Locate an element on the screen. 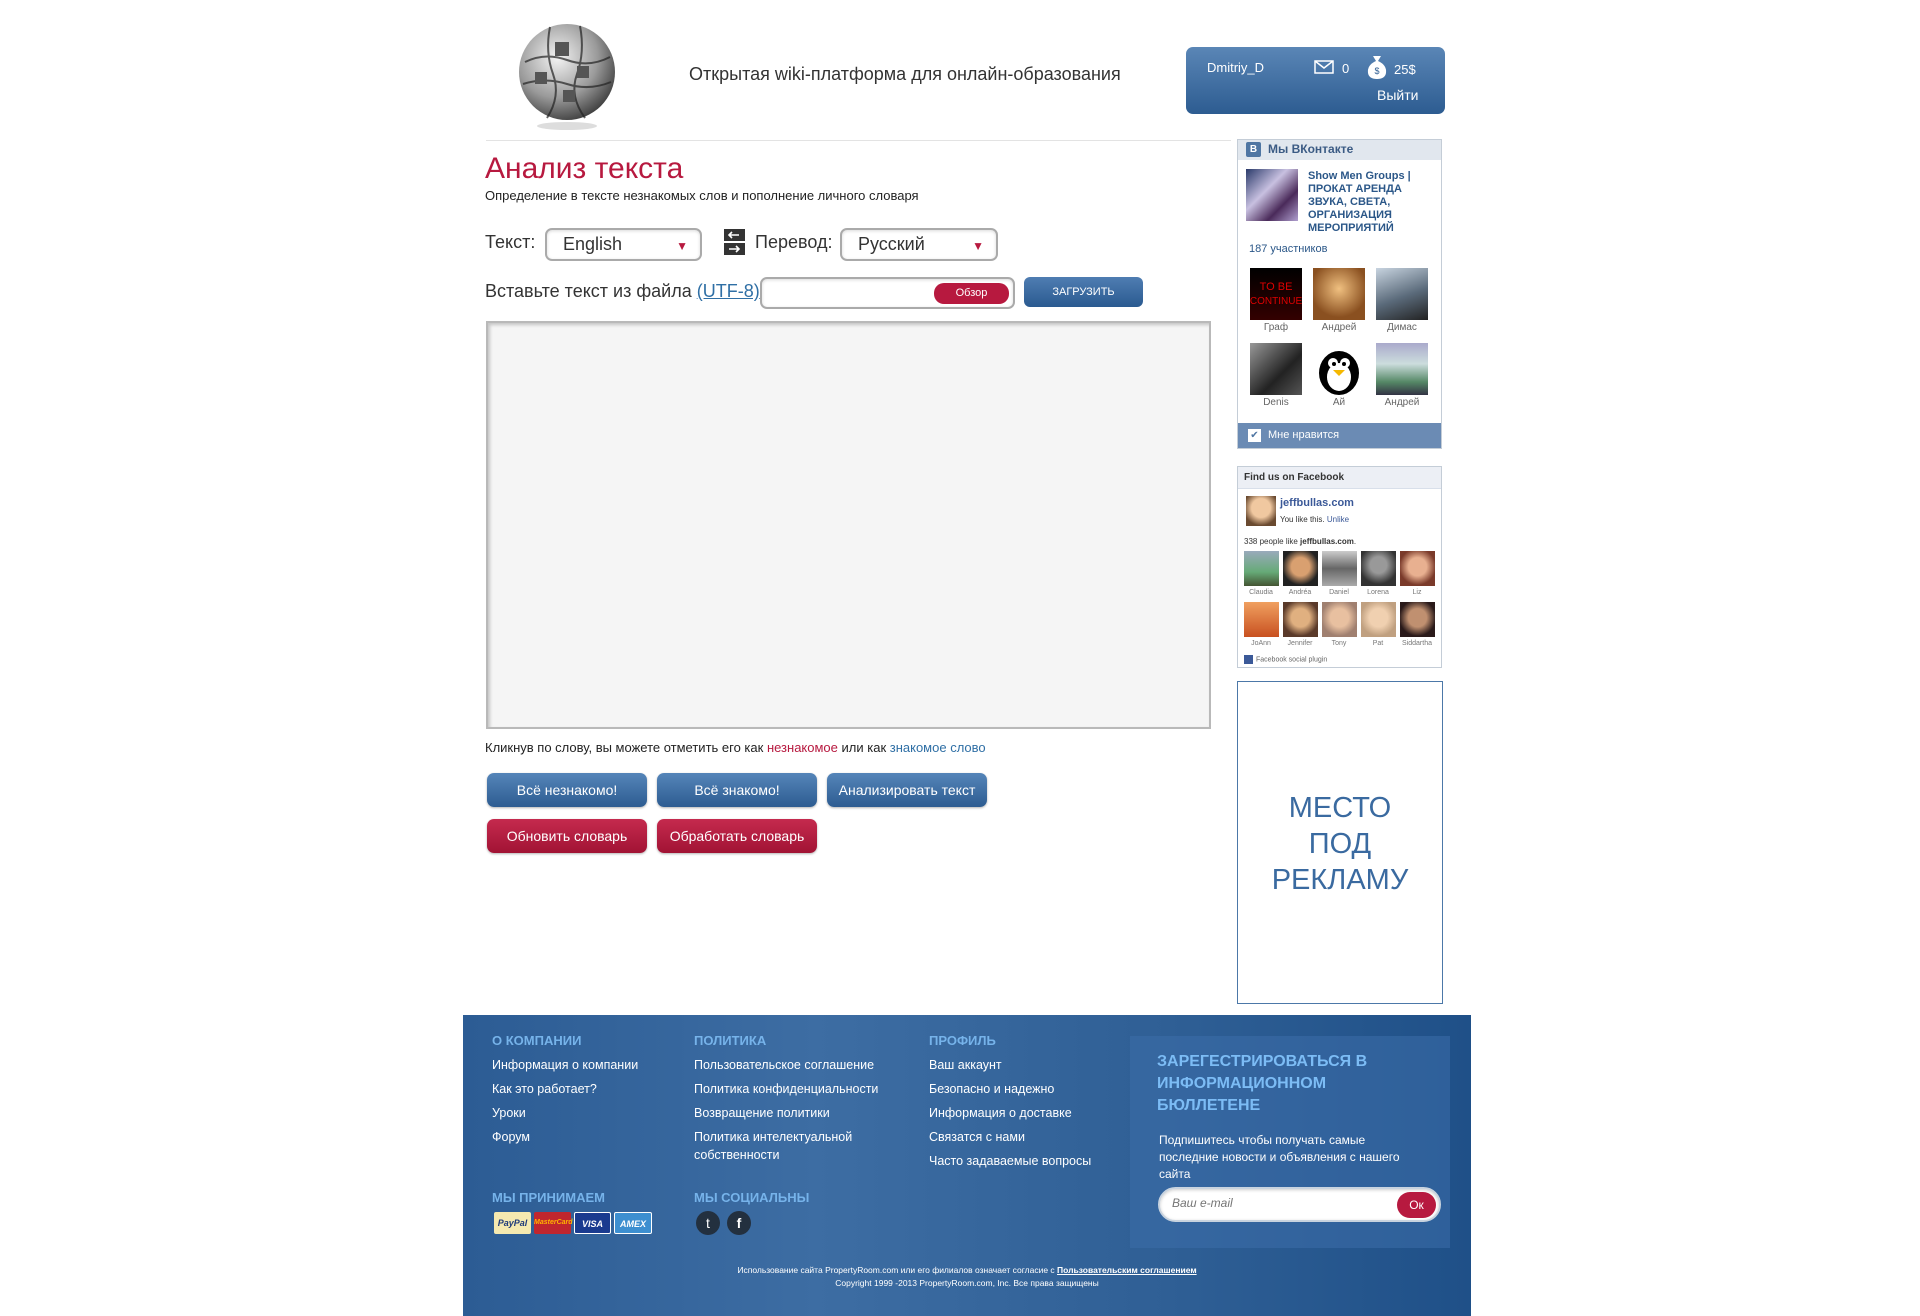 The height and width of the screenshot is (1316, 1920). newsletter-email-field: Ок is located at coordinates (1299, 1204).